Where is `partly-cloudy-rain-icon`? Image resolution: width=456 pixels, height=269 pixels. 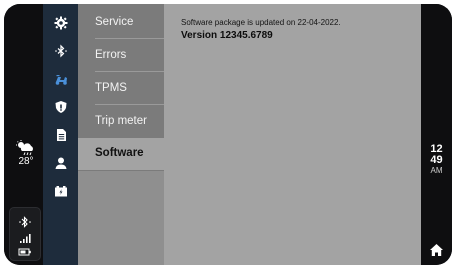 partly-cloudy-rain-icon is located at coordinates (24, 148).